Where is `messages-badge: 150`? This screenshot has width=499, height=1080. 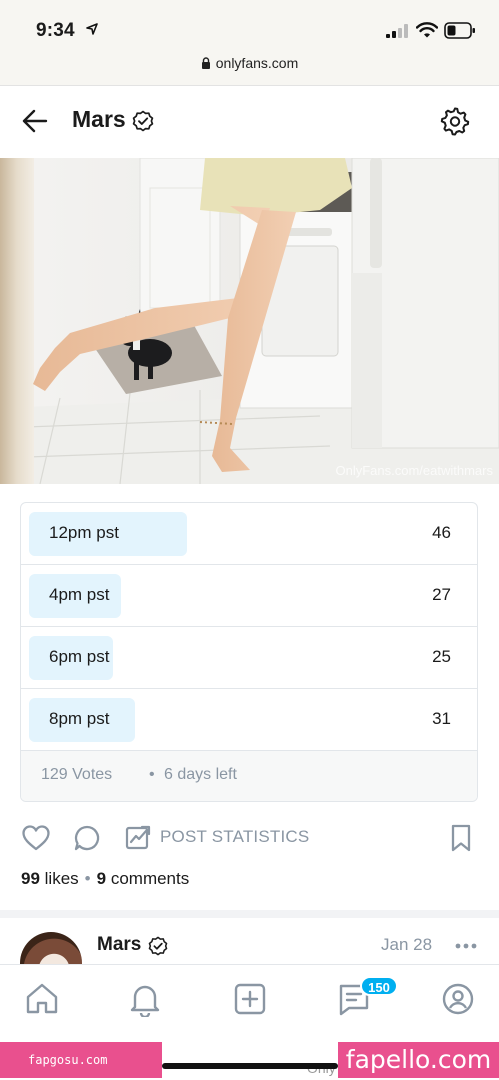 messages-badge: 150 is located at coordinates (379, 986).